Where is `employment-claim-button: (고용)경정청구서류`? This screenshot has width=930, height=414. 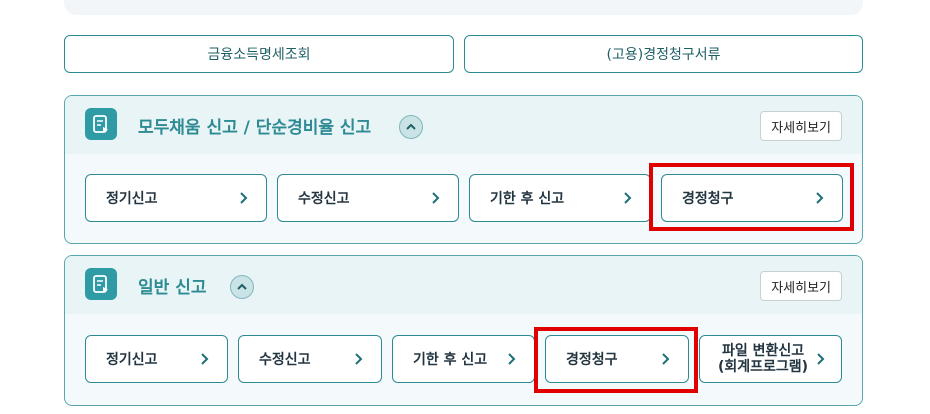 employment-claim-button: (고용)경정청구서류 is located at coordinates (663, 54).